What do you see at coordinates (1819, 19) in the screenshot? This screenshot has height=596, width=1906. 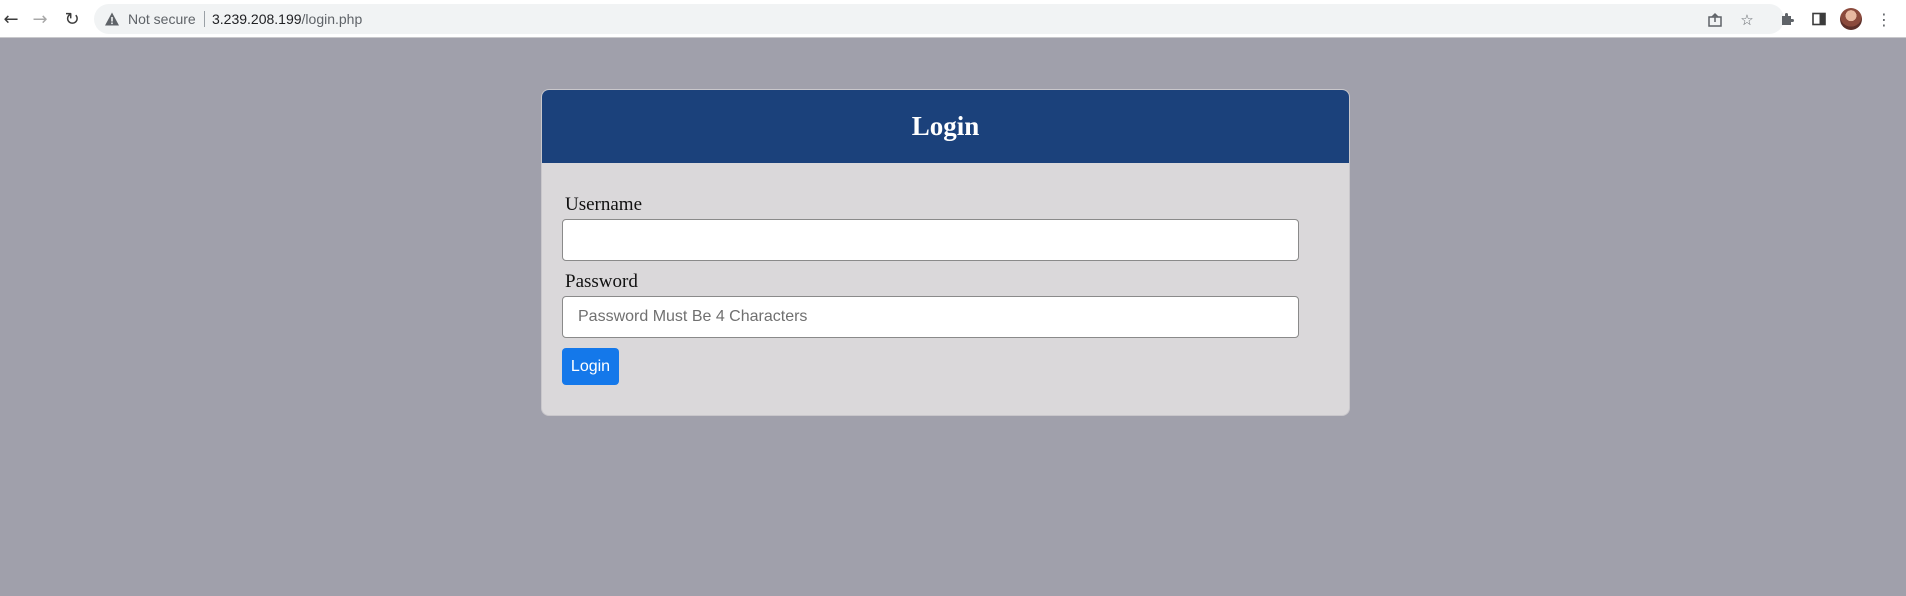 I see `side-panel-icon` at bounding box center [1819, 19].